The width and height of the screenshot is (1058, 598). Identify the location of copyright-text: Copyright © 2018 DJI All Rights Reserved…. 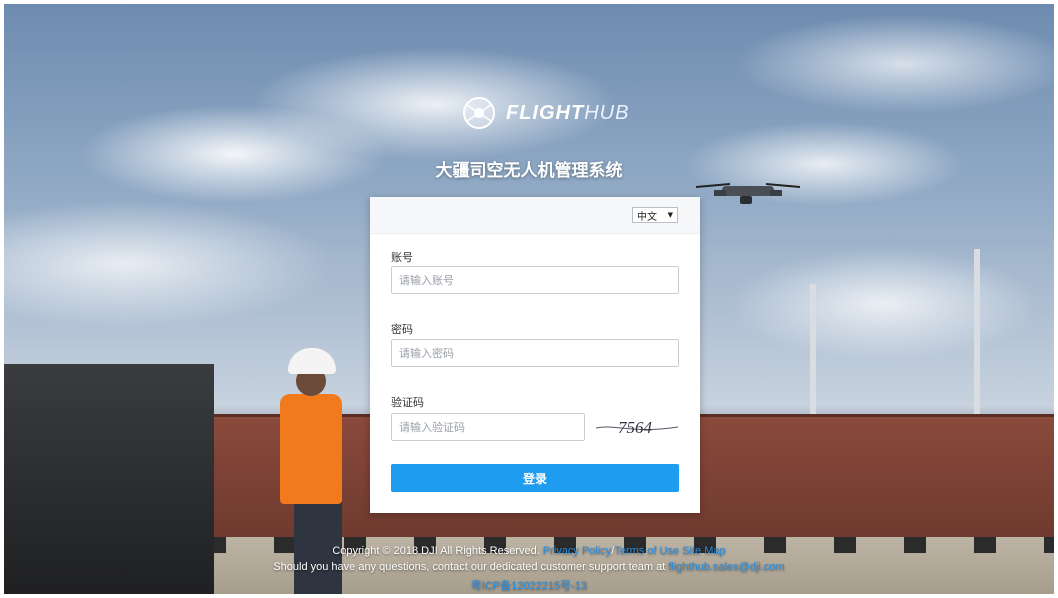
(436, 551).